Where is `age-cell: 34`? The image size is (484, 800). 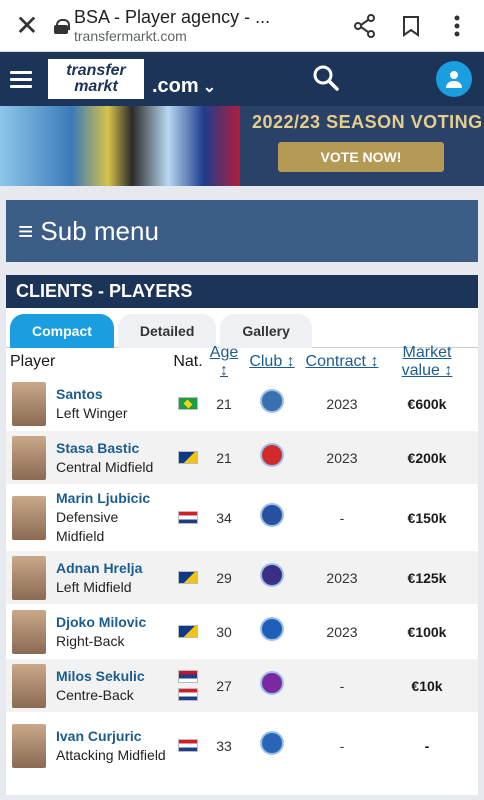
age-cell: 34 is located at coordinates (224, 517).